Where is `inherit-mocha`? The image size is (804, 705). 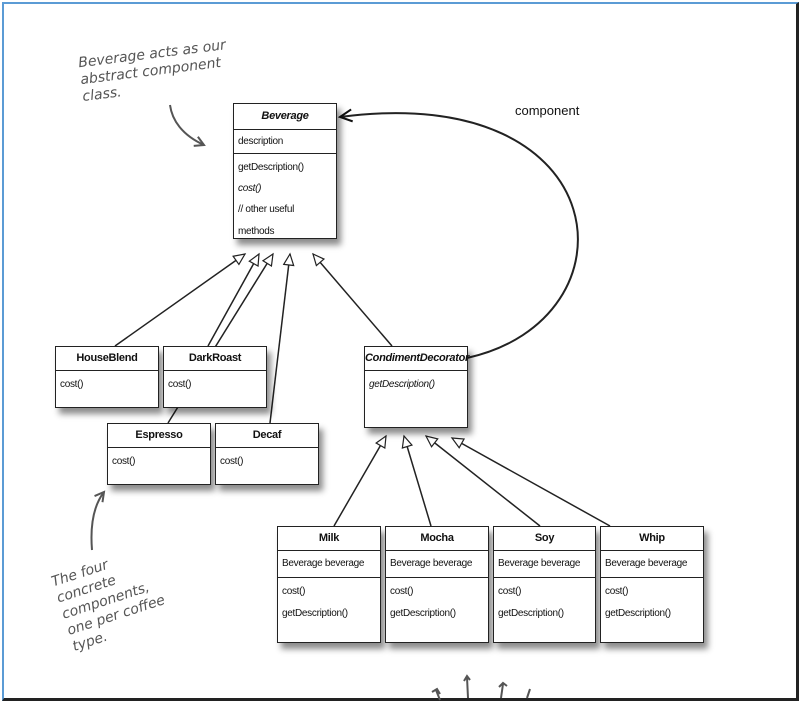 inherit-mocha is located at coordinates (416, 480).